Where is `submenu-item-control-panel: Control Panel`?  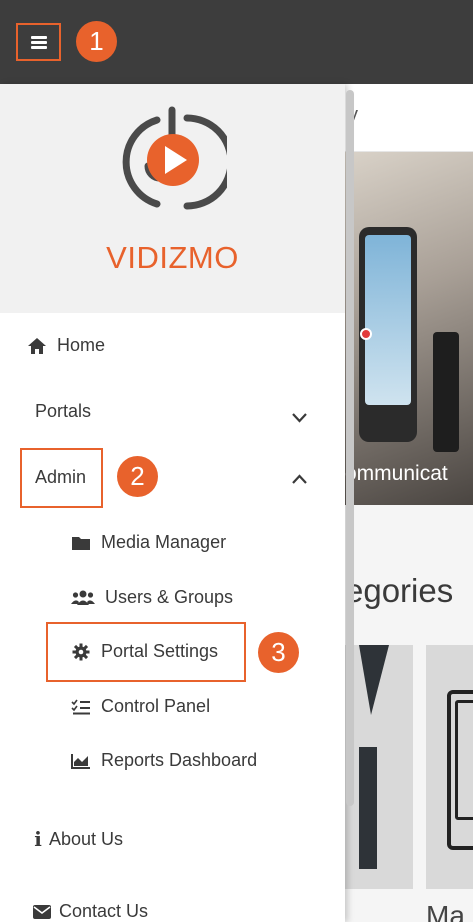
submenu-item-control-panel: Control Panel is located at coordinates (140, 706).